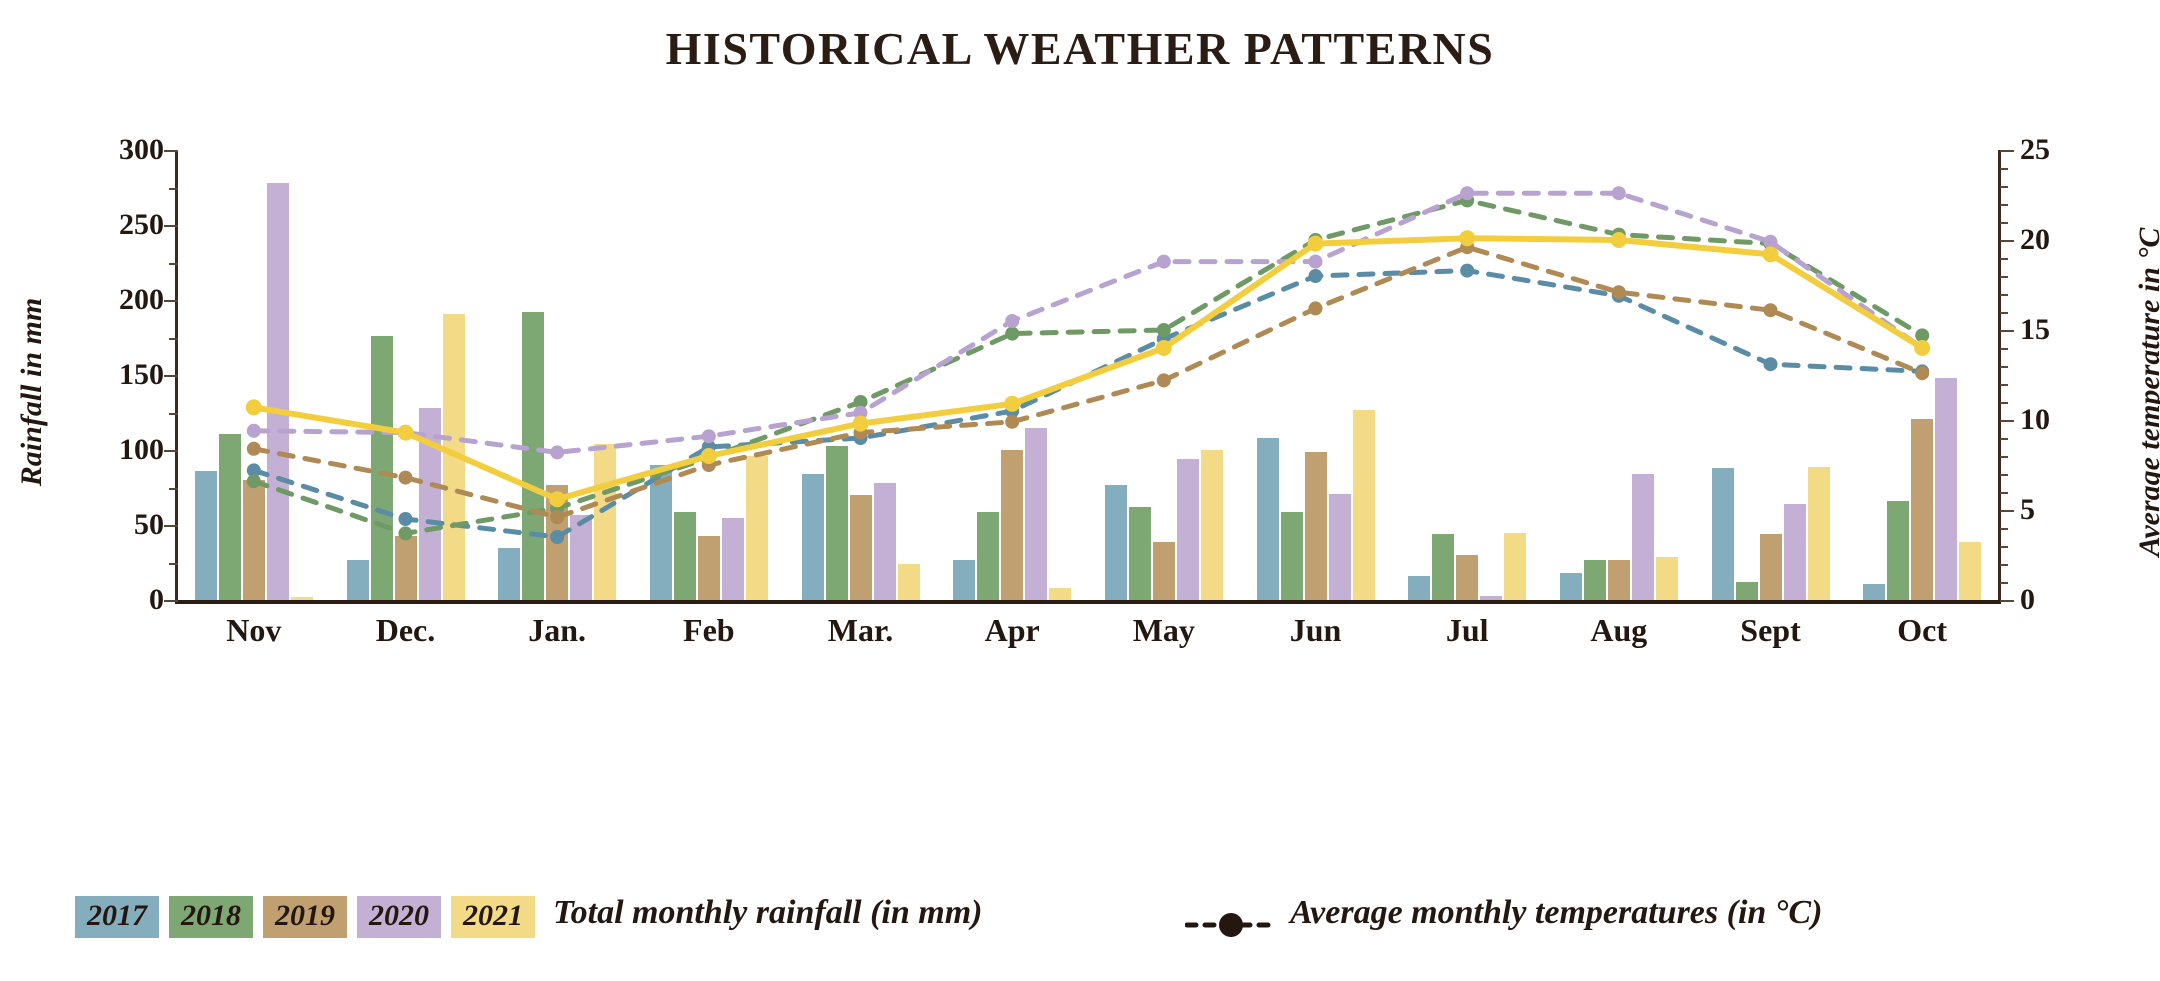 This screenshot has height=981, width=2160. I want to click on legend-temperature-label: Average monthly temperatures (in °C), so click(1556, 912).